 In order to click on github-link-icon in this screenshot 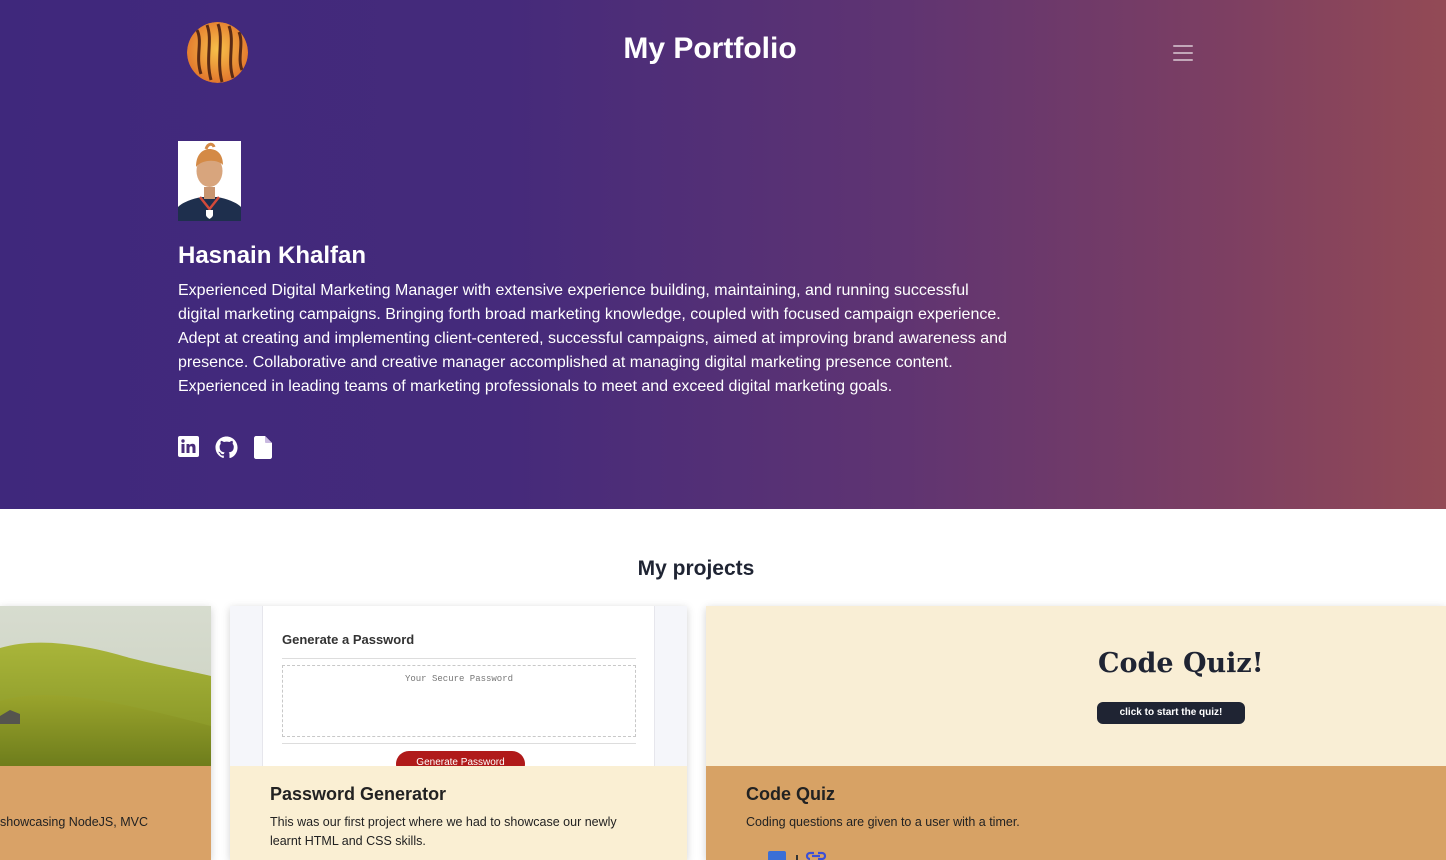, I will do `click(777, 855)`.